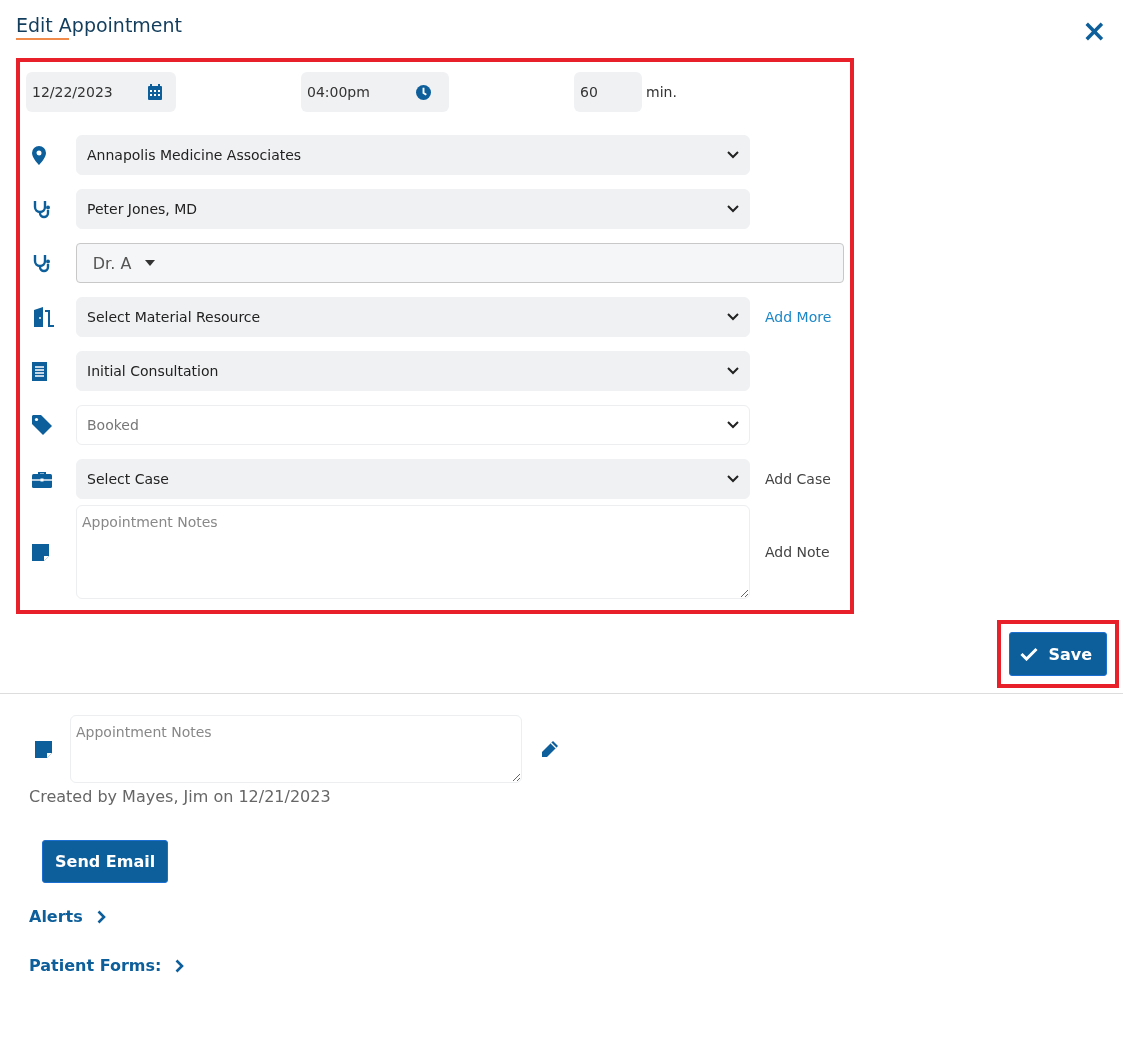  Describe the element at coordinates (99, 28) in the screenshot. I see `dialog-title: Edit Appointment` at that location.